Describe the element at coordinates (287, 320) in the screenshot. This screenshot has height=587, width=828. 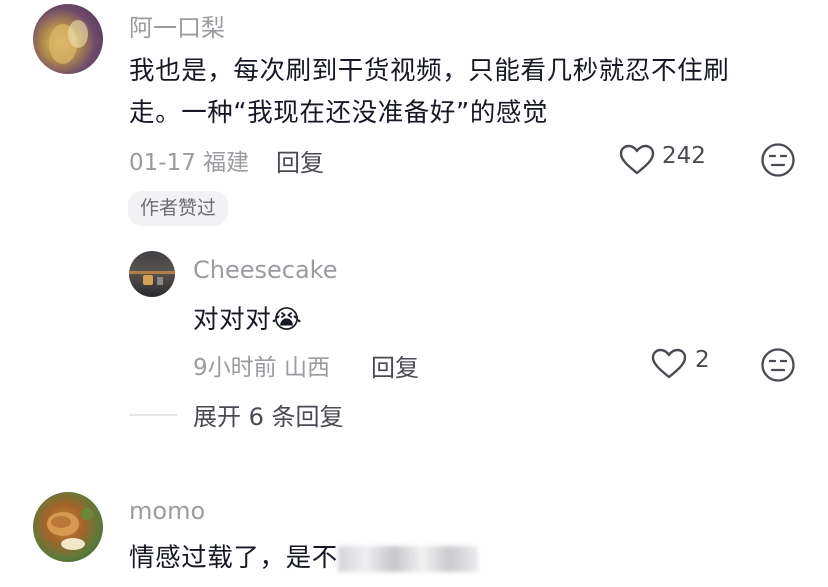
I see `crying-emoji: 😭` at that location.